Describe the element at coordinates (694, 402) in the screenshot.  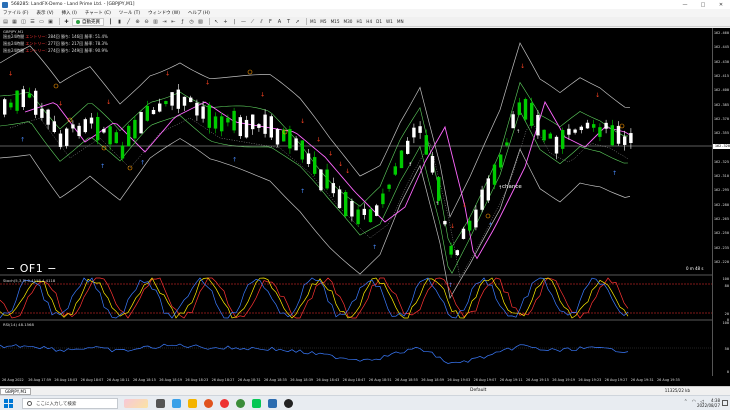
I see `network-icon: ◠` at that location.